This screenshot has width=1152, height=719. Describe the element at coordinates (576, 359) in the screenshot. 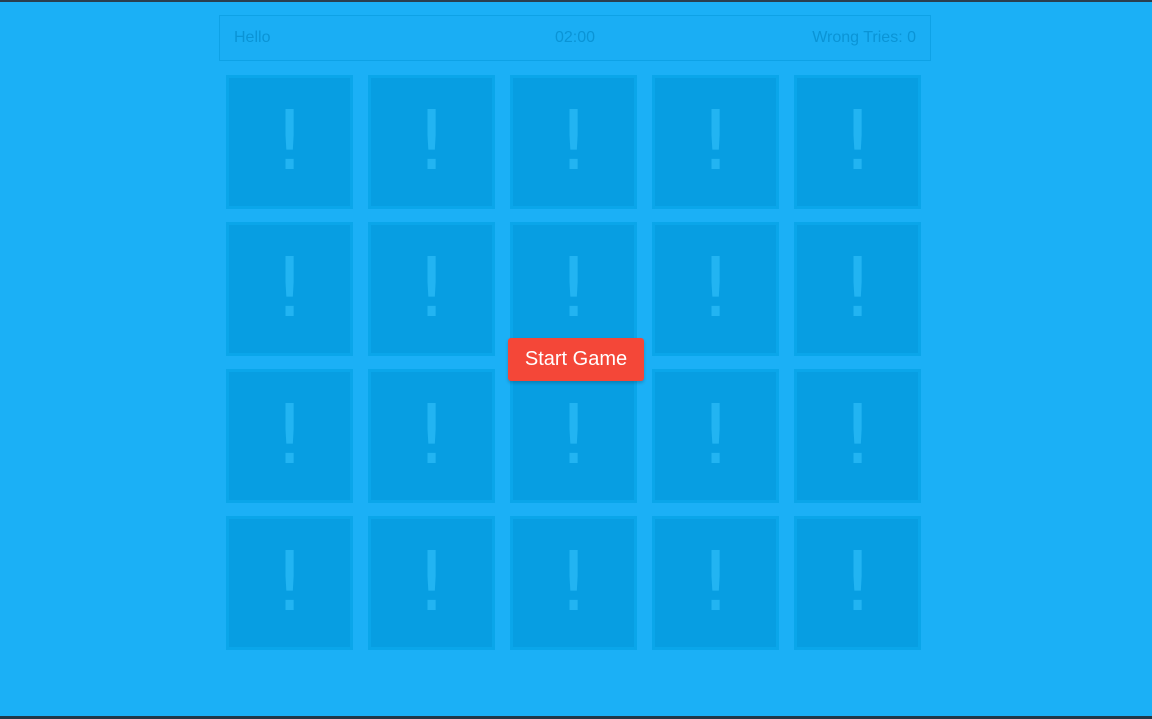

I see `start-game-button: Start Game` at that location.